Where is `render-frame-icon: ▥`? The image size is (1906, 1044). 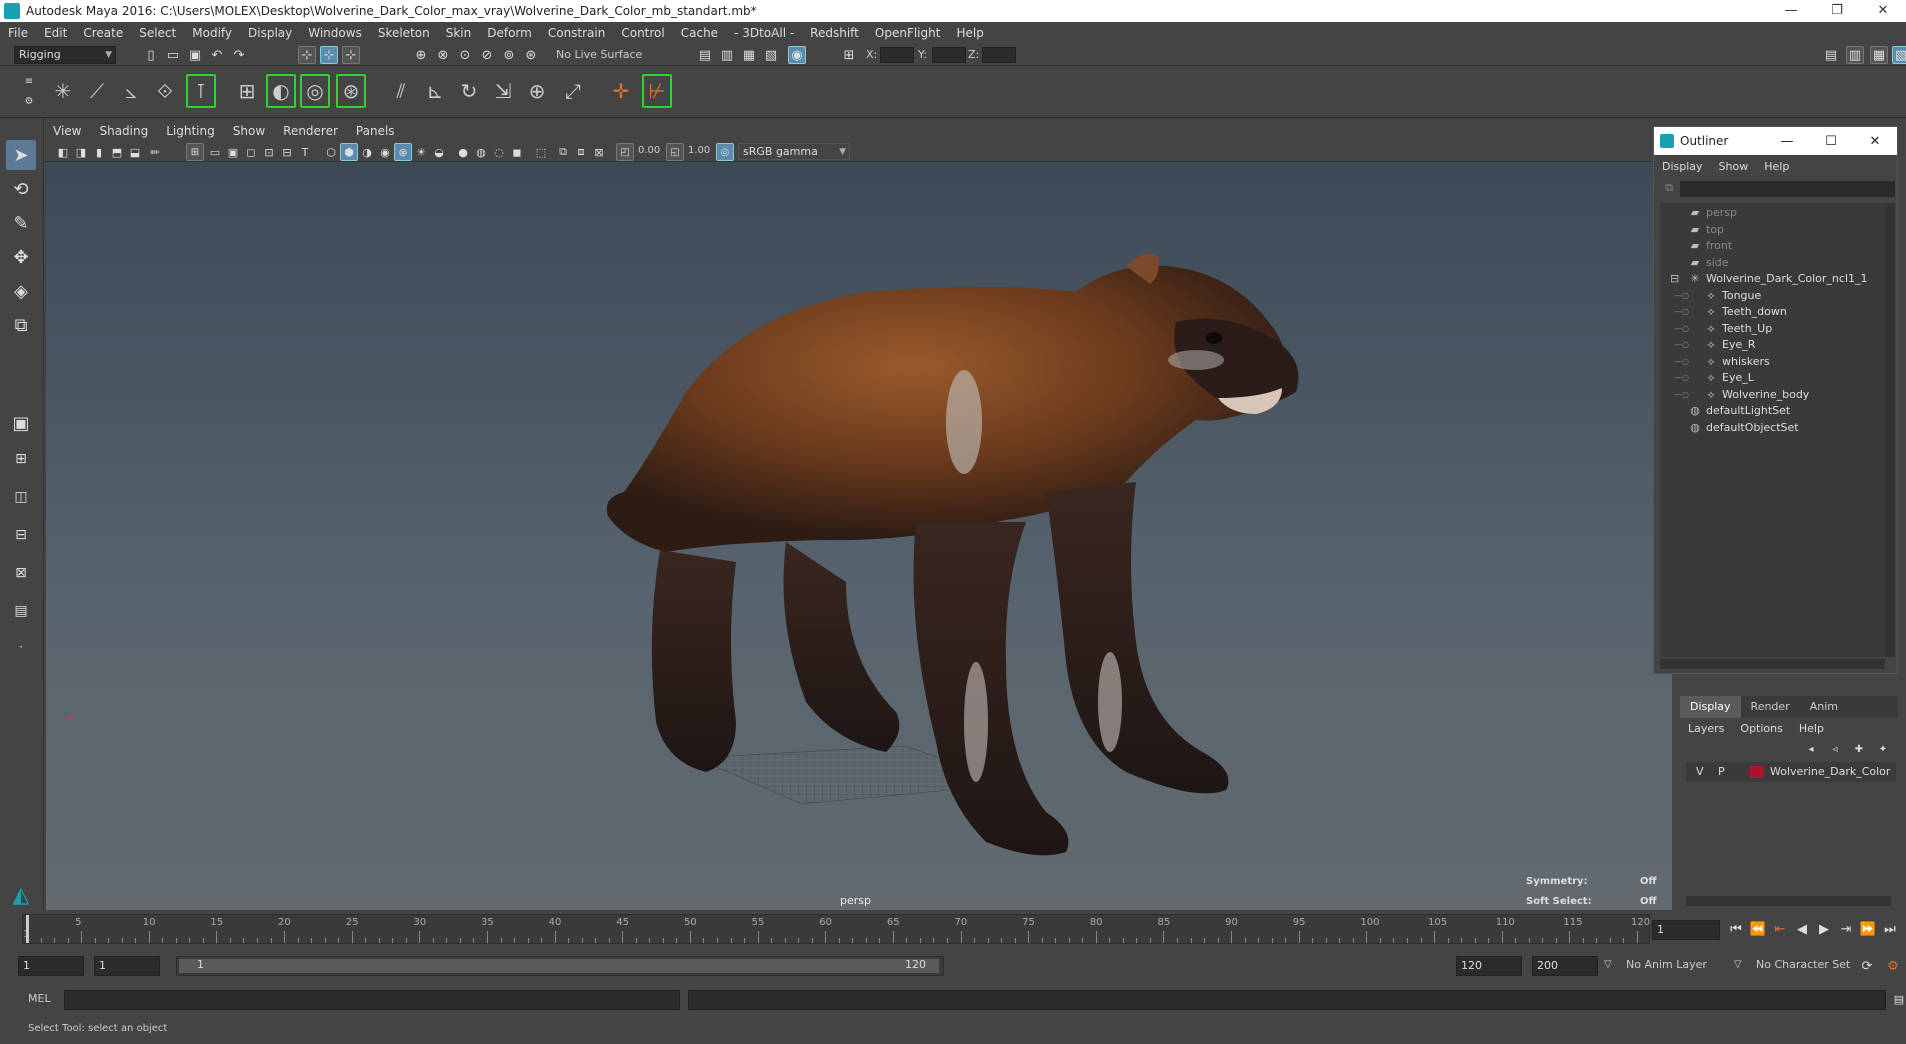
render-frame-icon: ▥ is located at coordinates (727, 55).